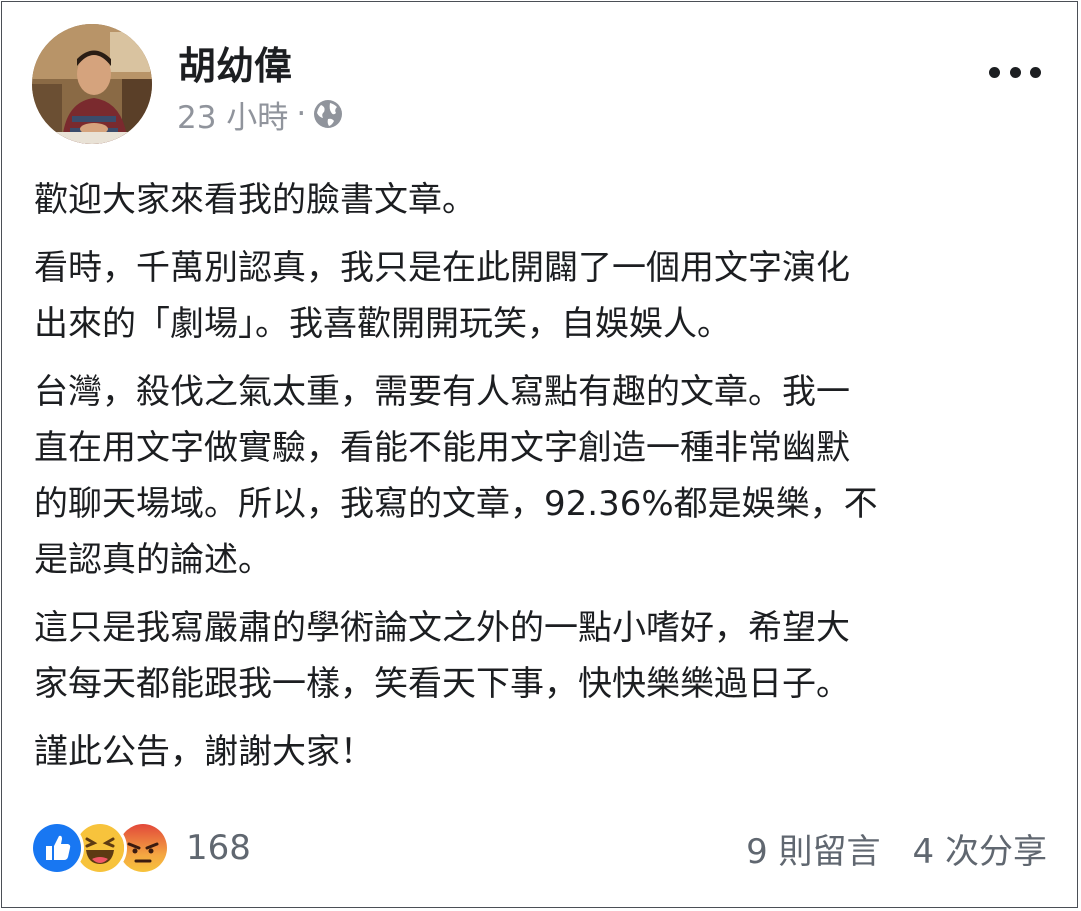 This screenshot has width=1081, height=911. I want to click on post-text-line: 直在用文字做實驗，看能不能用文字創造一種非常幽默, so click(442, 448).